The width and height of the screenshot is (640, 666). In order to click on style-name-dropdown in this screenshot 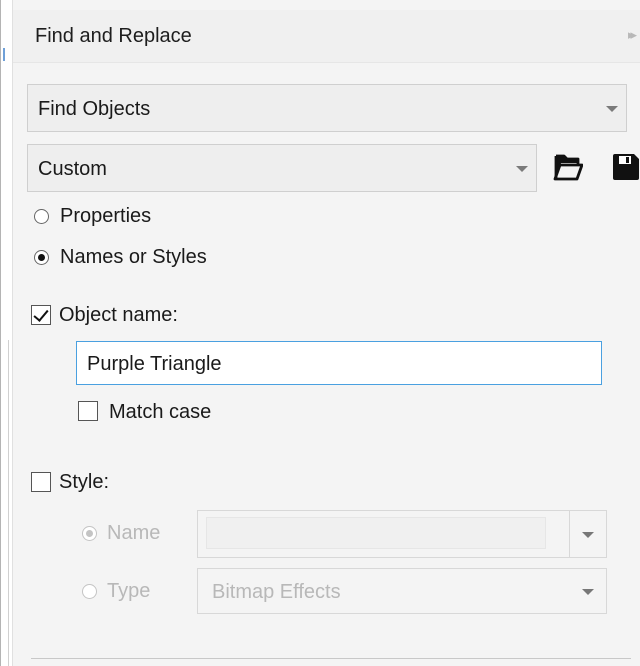, I will do `click(402, 534)`.